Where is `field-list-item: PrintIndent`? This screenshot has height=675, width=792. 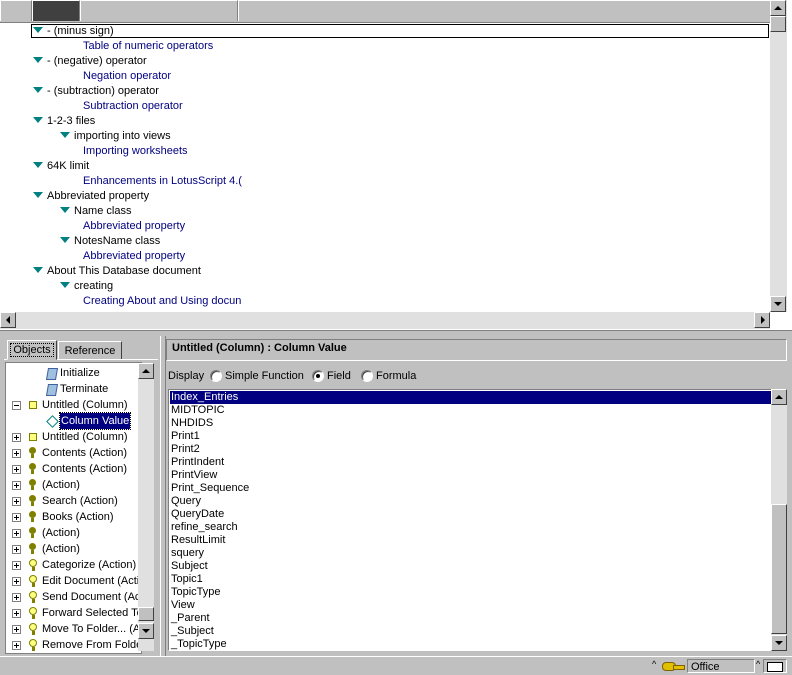
field-list-item: PrintIndent is located at coordinates (197, 462).